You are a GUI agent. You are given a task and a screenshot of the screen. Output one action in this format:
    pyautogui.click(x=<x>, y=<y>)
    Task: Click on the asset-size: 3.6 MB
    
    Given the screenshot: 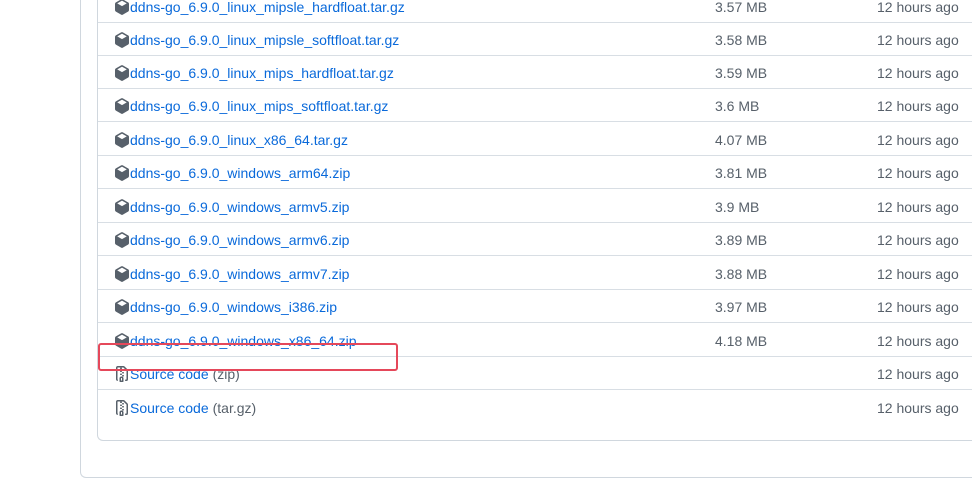 What is the action you would take?
    pyautogui.click(x=737, y=106)
    